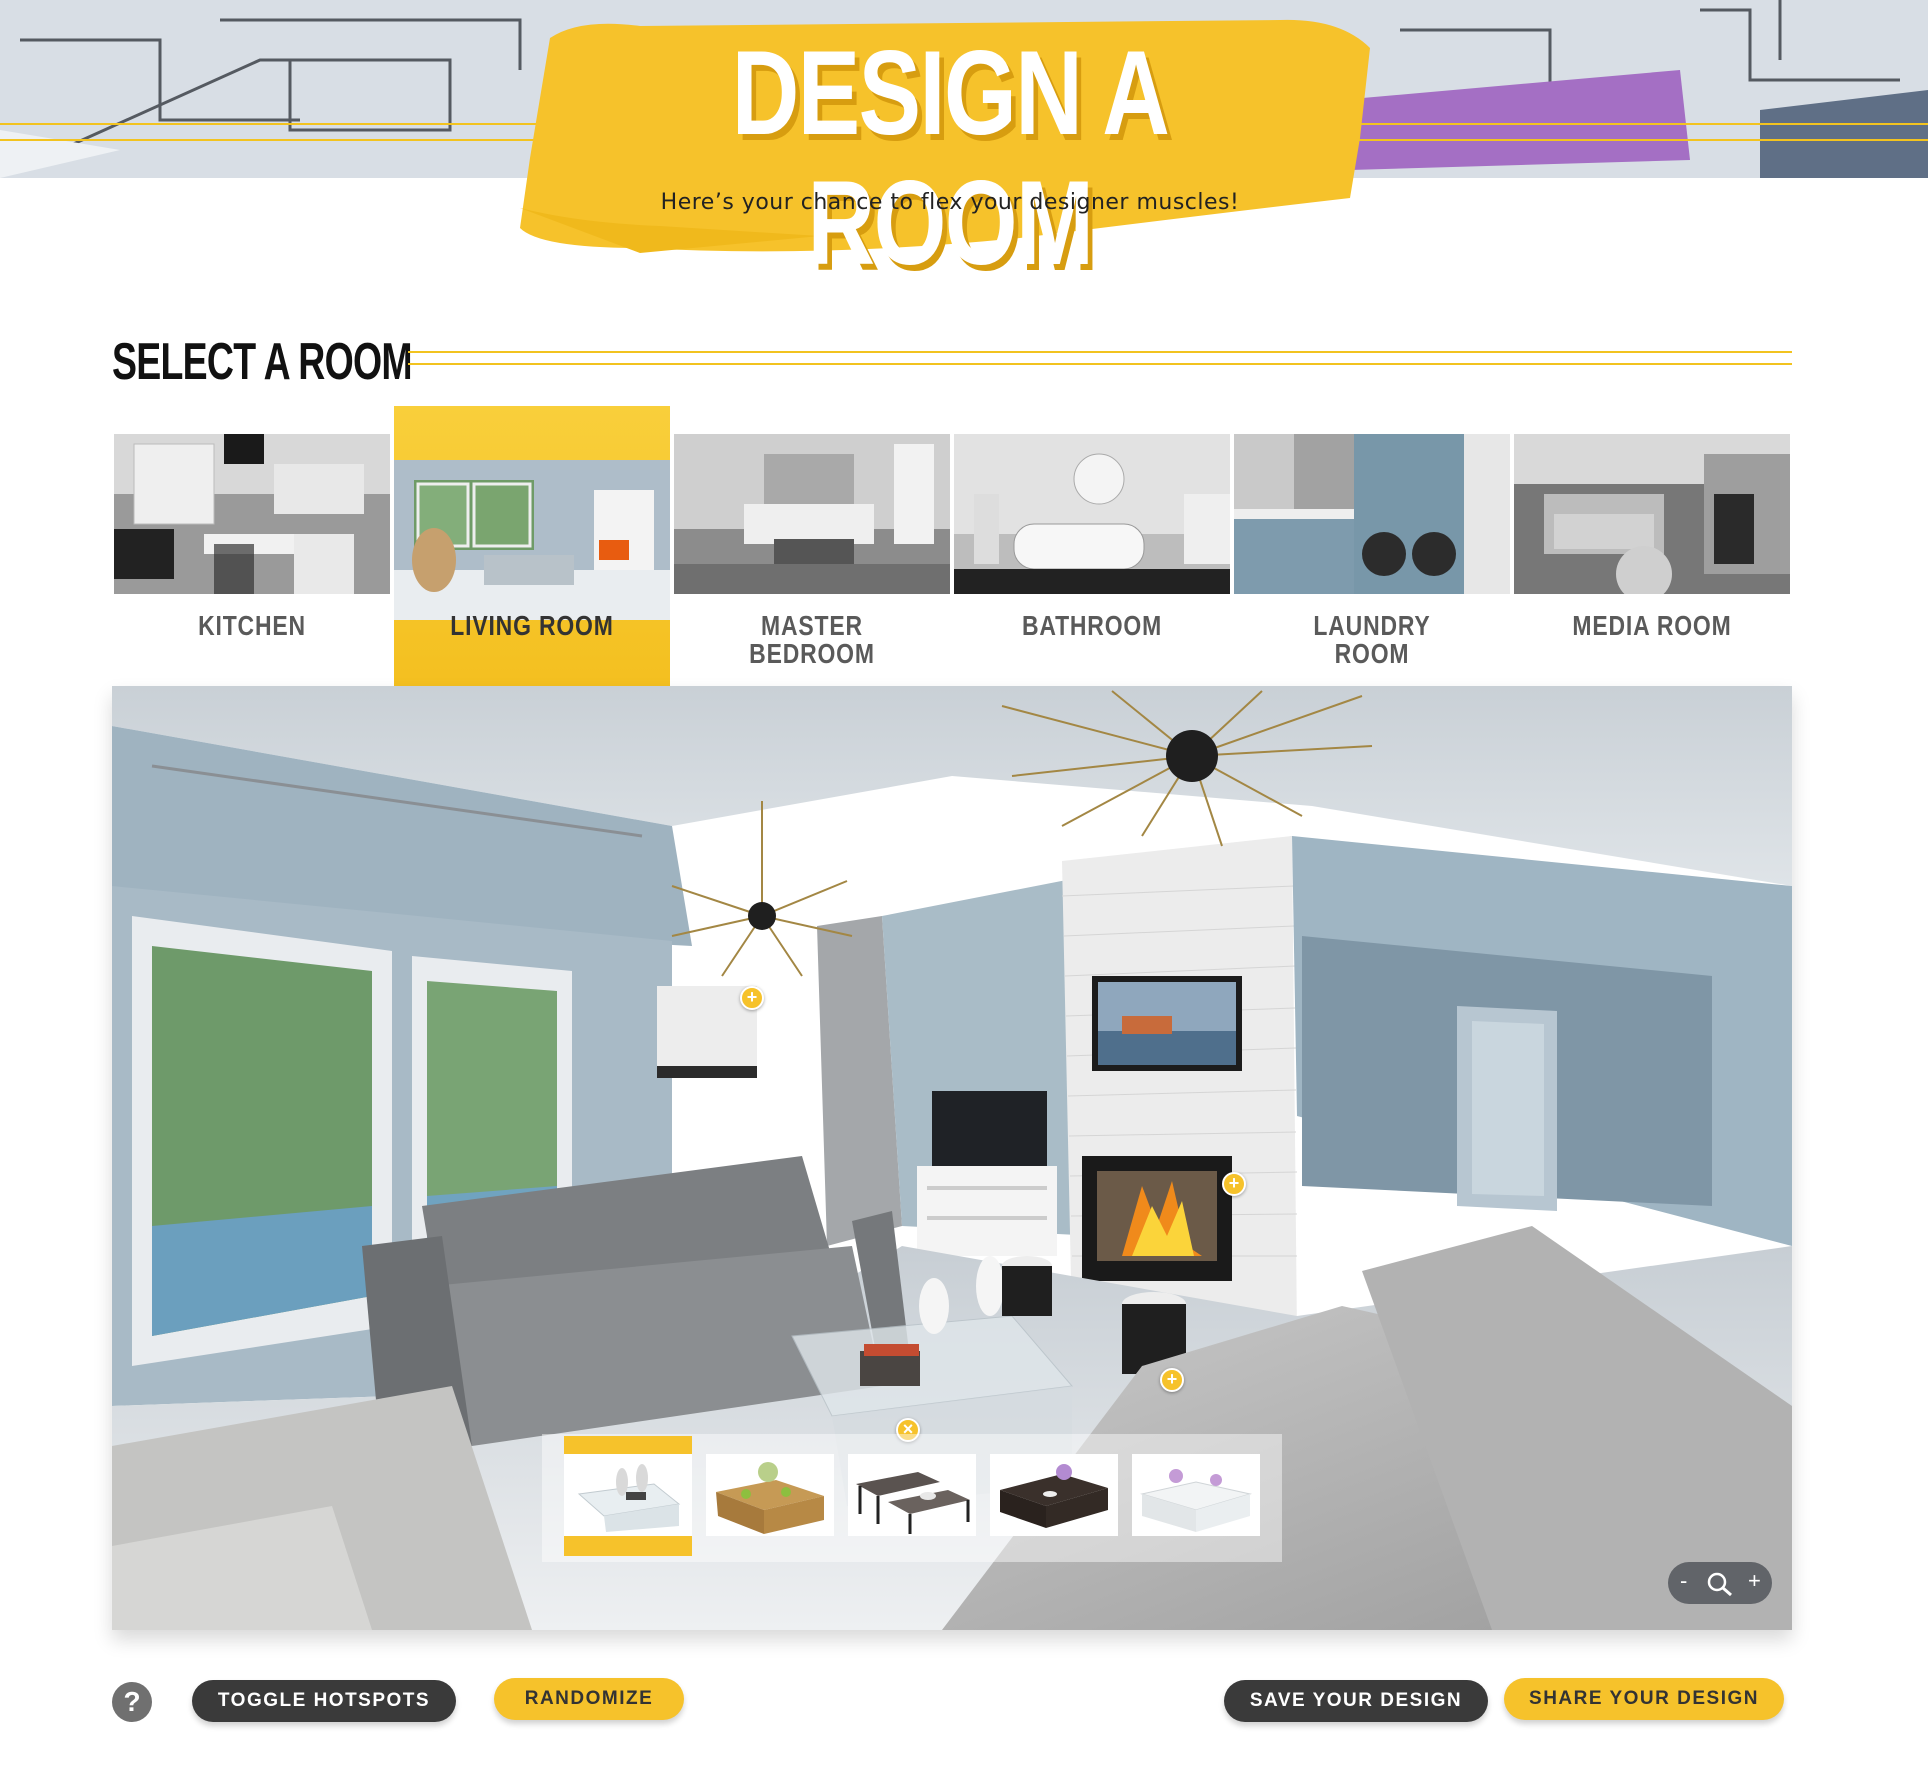  What do you see at coordinates (1234, 1184) in the screenshot?
I see `hotspot-fireplace: +` at bounding box center [1234, 1184].